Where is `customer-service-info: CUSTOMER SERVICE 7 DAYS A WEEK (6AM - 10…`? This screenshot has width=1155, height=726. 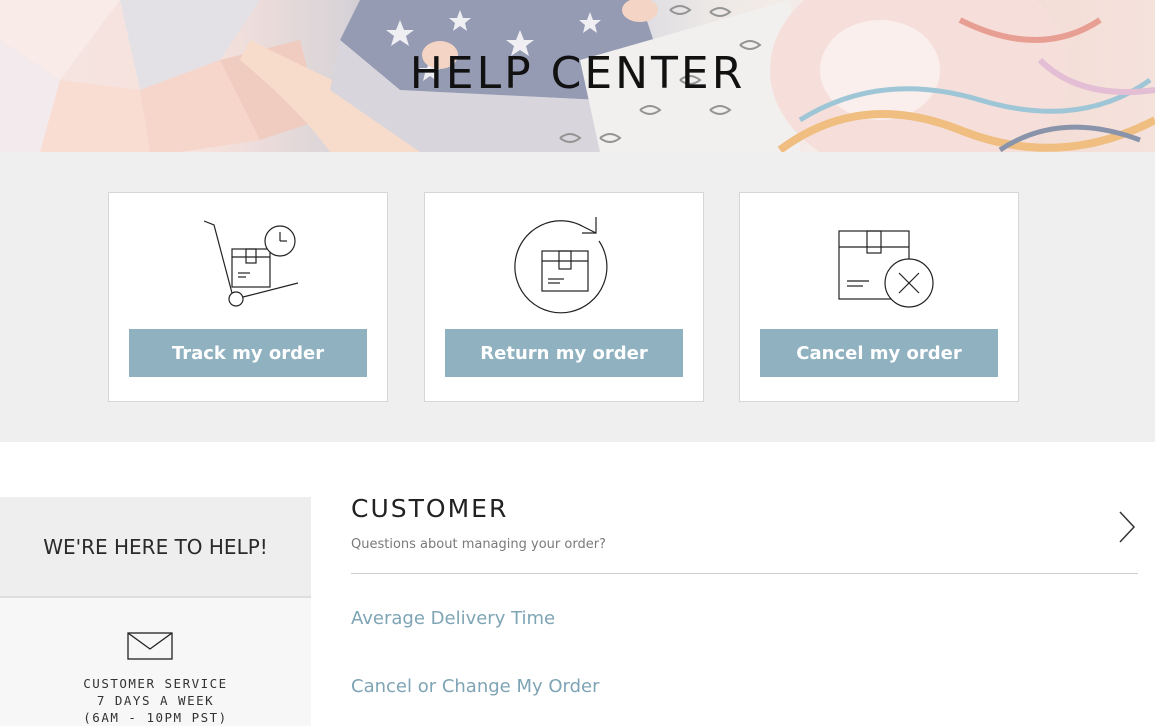 customer-service-info: CUSTOMER SERVICE 7 DAYS A WEEK (6AM - 10… is located at coordinates (155, 662).